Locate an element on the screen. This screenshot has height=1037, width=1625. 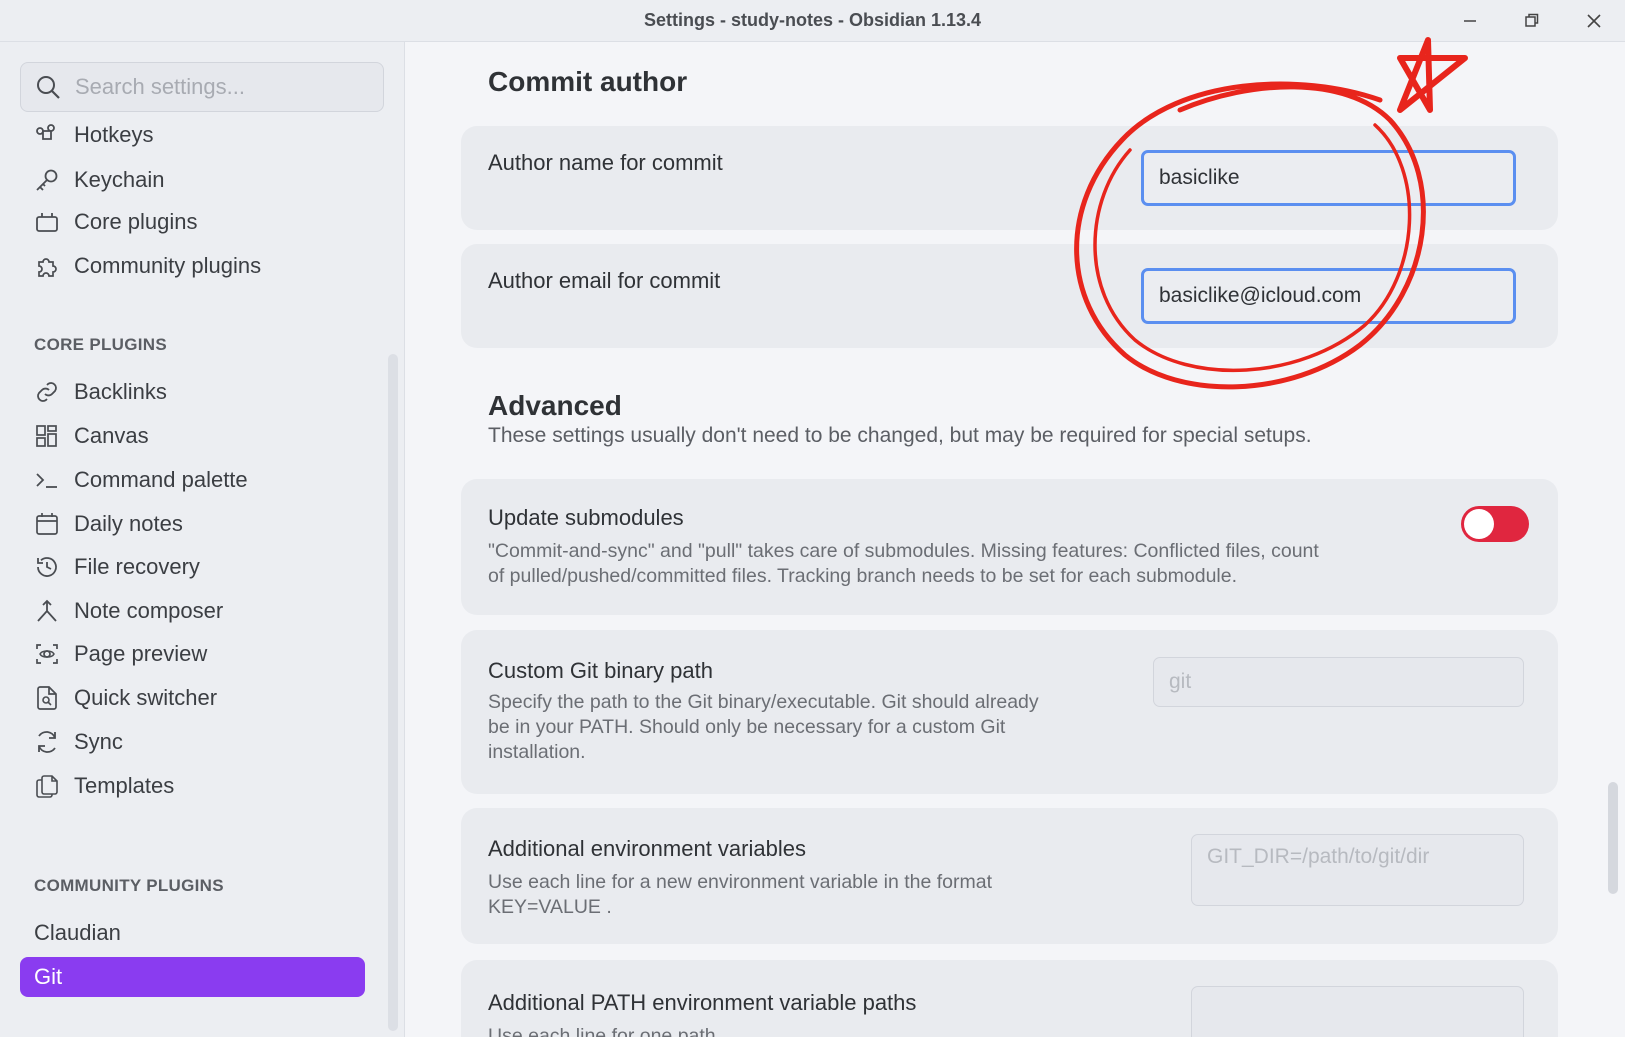
sidebar-item-label: Command palette is located at coordinates (161, 479).